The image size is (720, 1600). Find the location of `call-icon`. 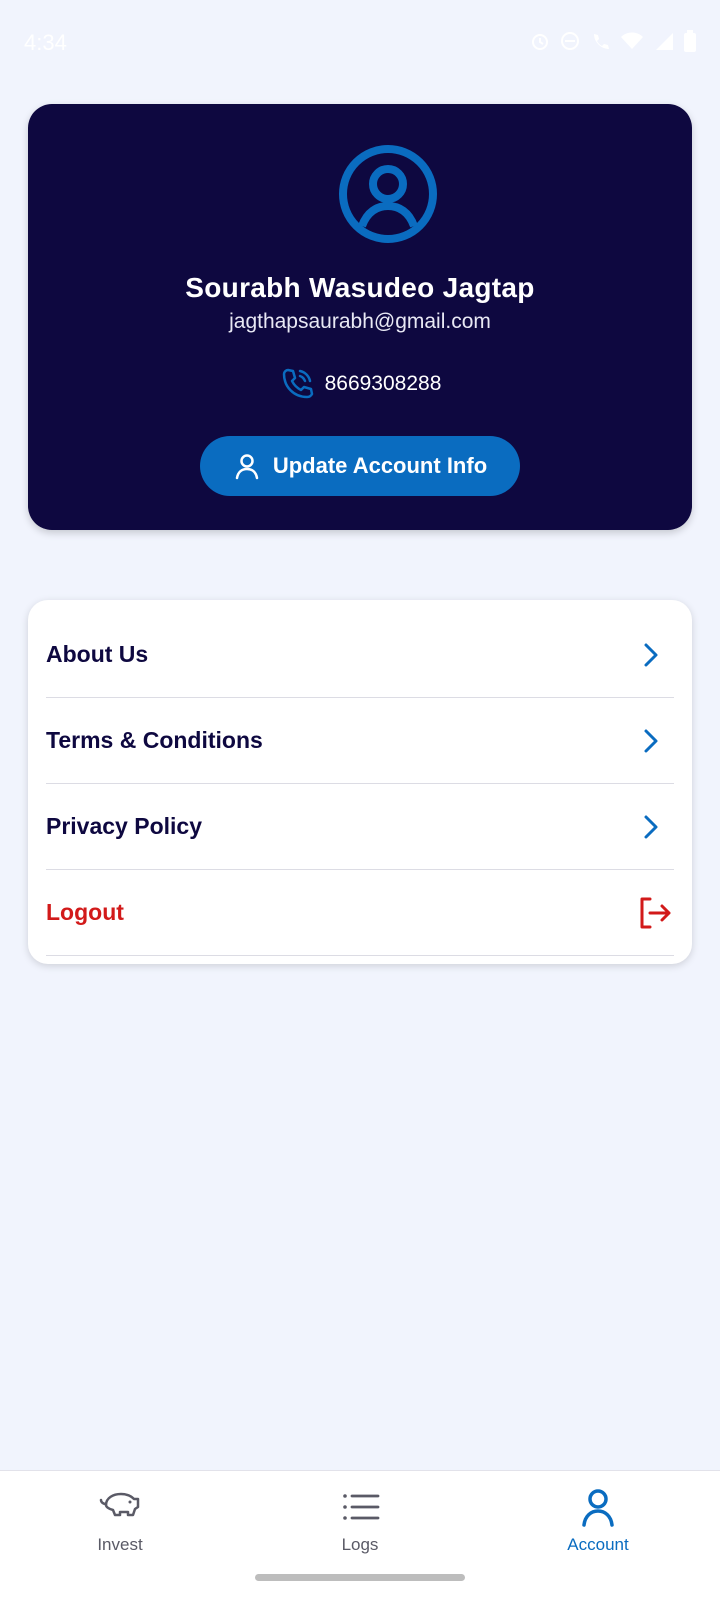

call-icon is located at coordinates (600, 43).